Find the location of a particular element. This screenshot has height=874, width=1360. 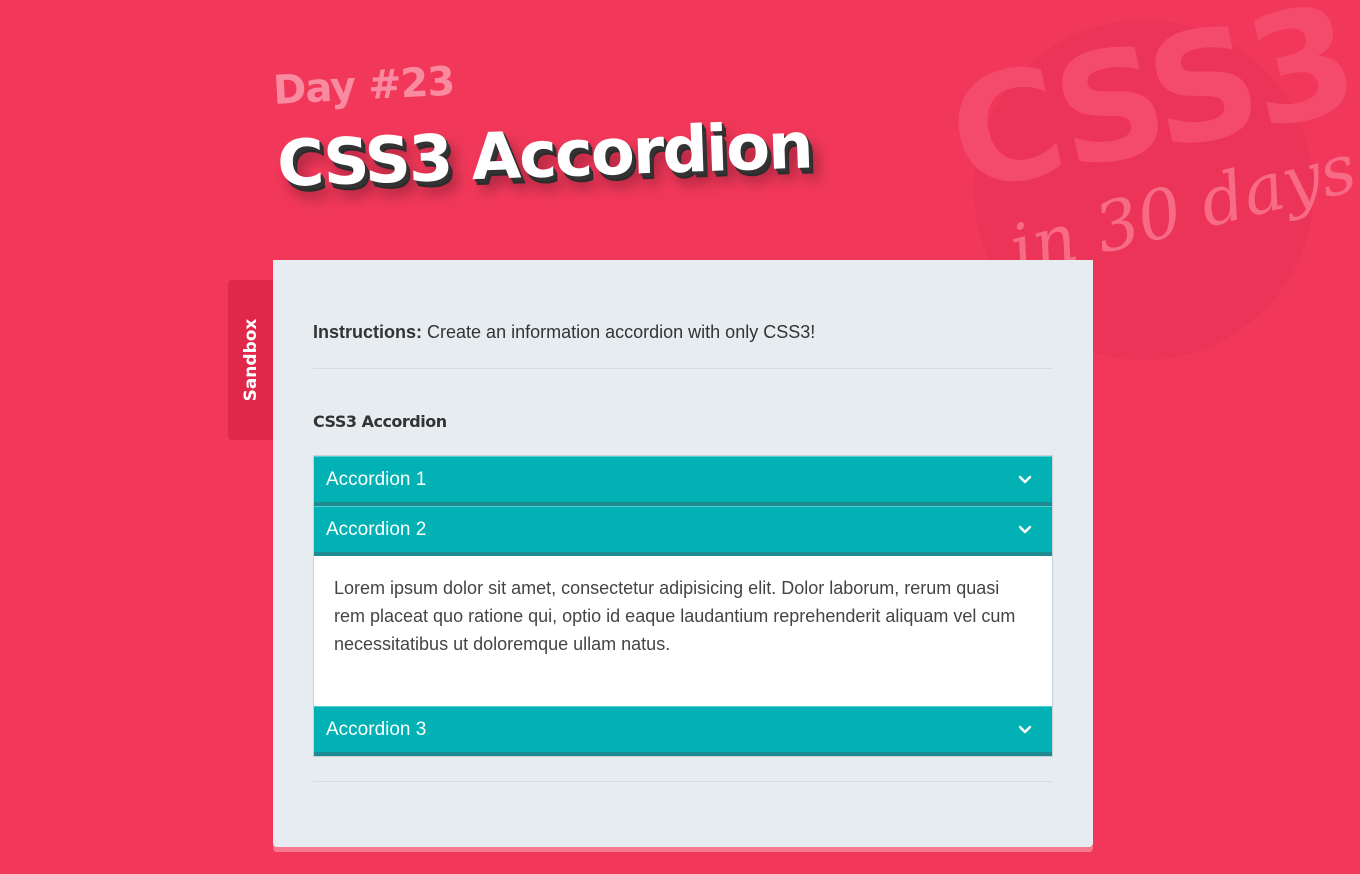

sandbox-tab-label: Sandbox is located at coordinates (250, 360).